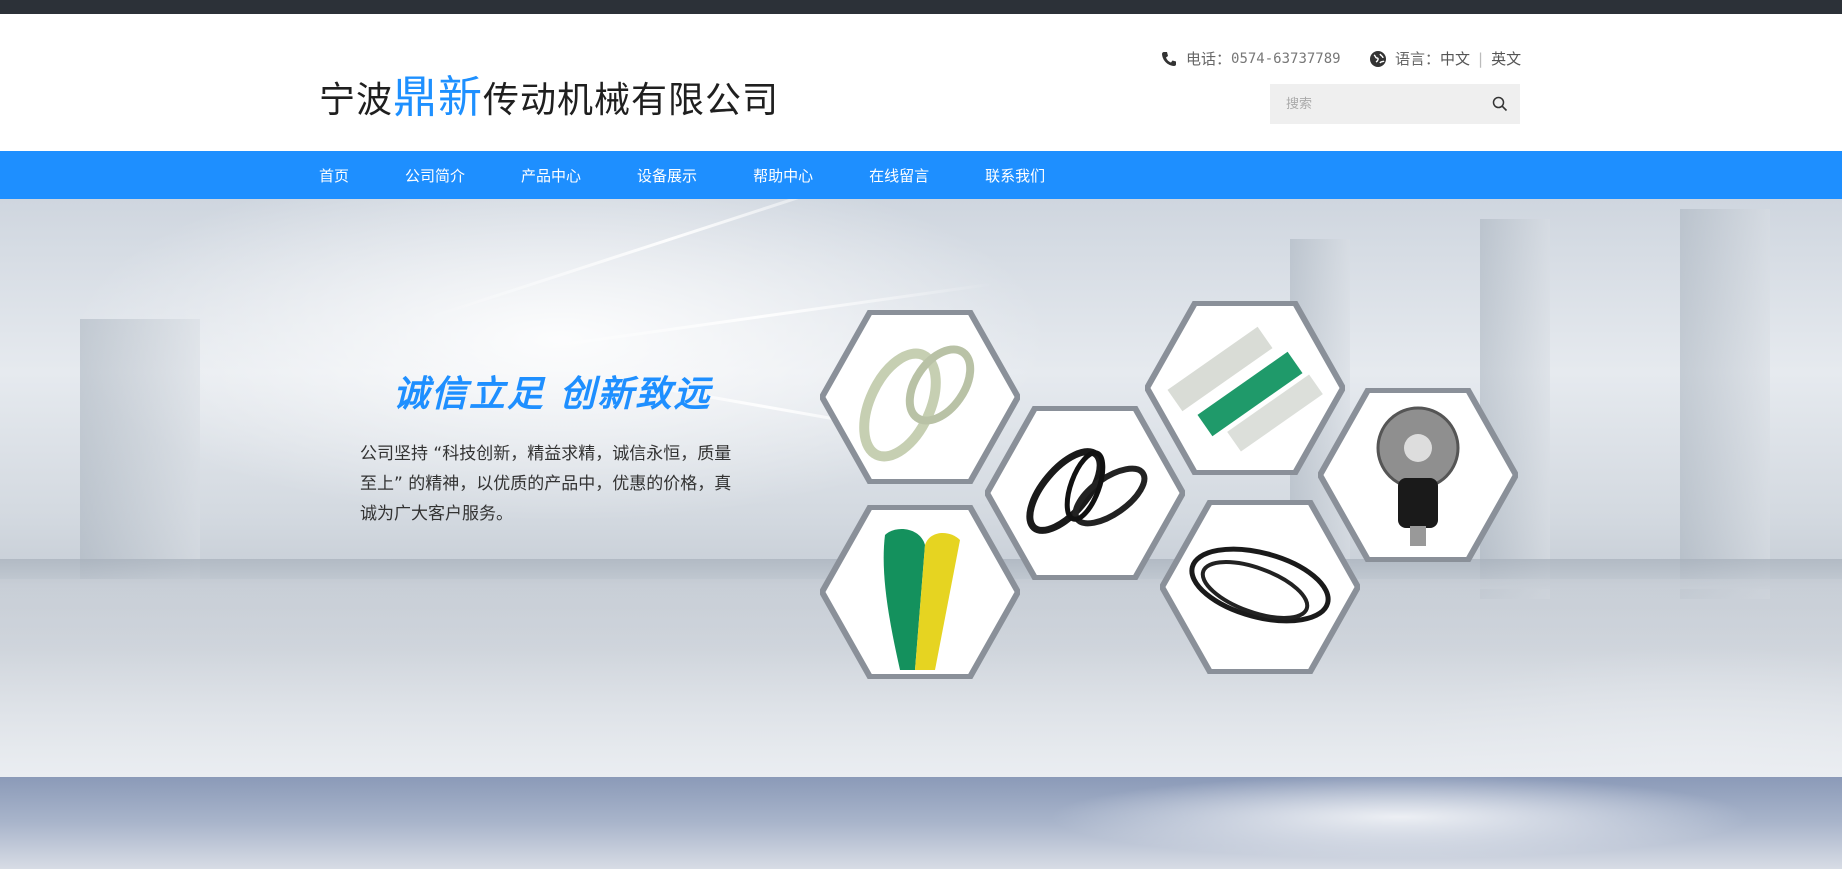 The image size is (1842, 869). I want to click on nav-item-help: 帮助中心, so click(783, 175).